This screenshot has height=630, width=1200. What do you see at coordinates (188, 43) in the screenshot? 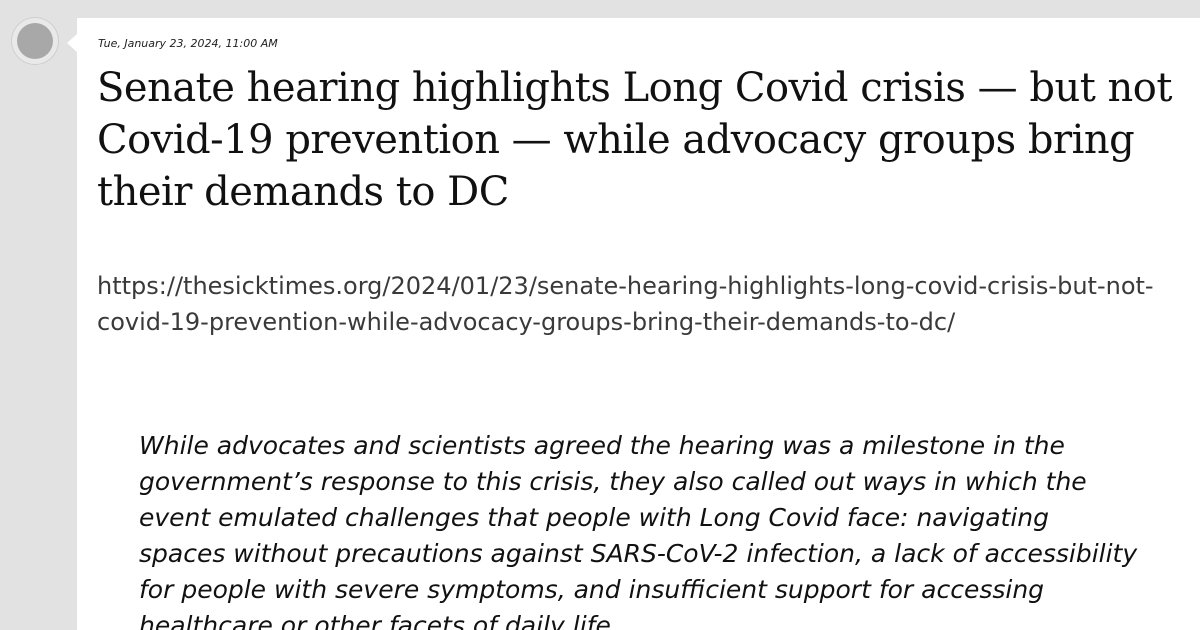
I see `post-timestamp: Tue, January 23, 2024, 11:00 AM` at bounding box center [188, 43].